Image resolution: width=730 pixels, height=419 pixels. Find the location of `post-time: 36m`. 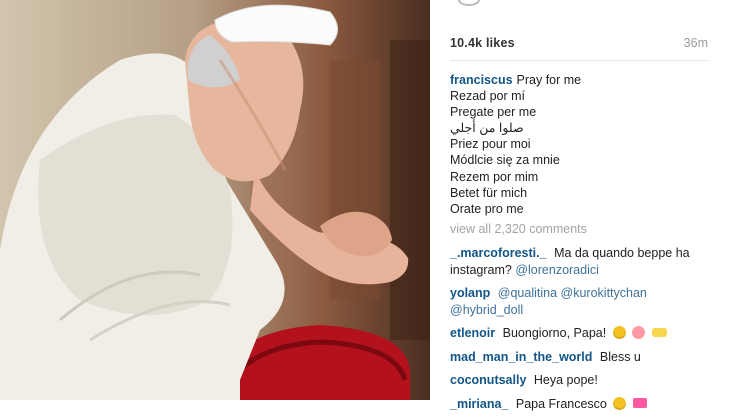

post-time: 36m is located at coordinates (695, 43).